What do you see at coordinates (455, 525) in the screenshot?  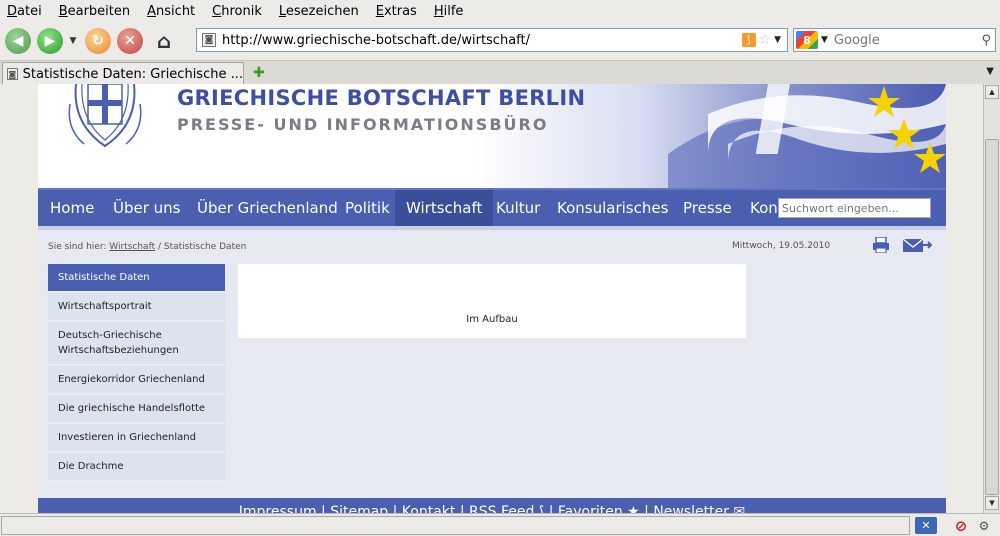 I see `status-text-field` at bounding box center [455, 525].